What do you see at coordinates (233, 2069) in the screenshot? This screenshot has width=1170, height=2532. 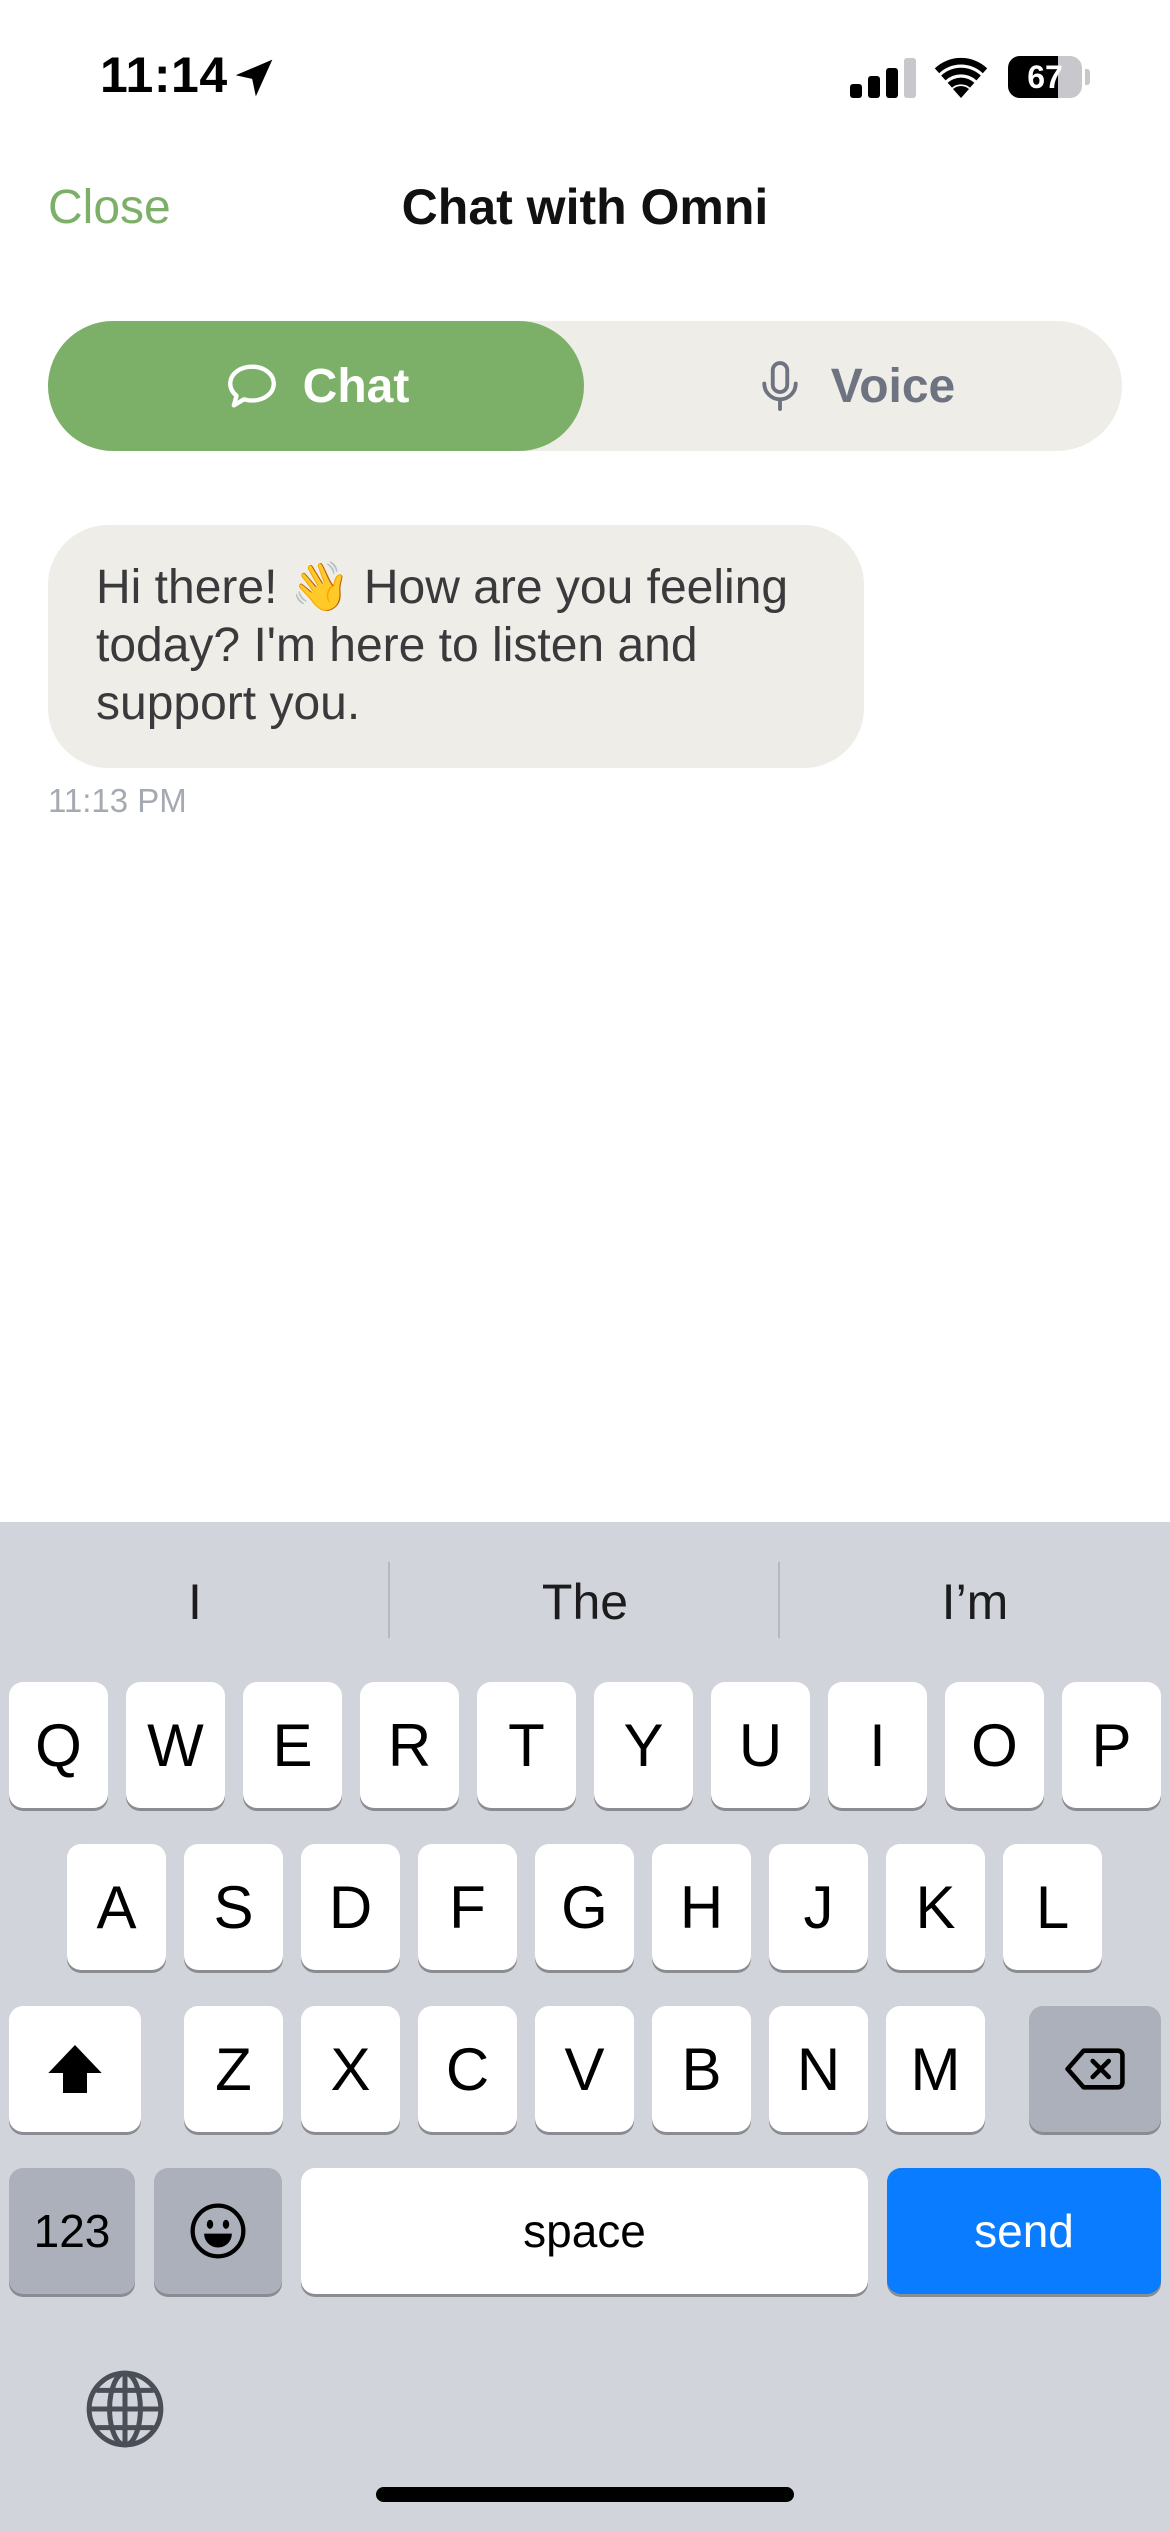 I see `key-z: Z` at bounding box center [233, 2069].